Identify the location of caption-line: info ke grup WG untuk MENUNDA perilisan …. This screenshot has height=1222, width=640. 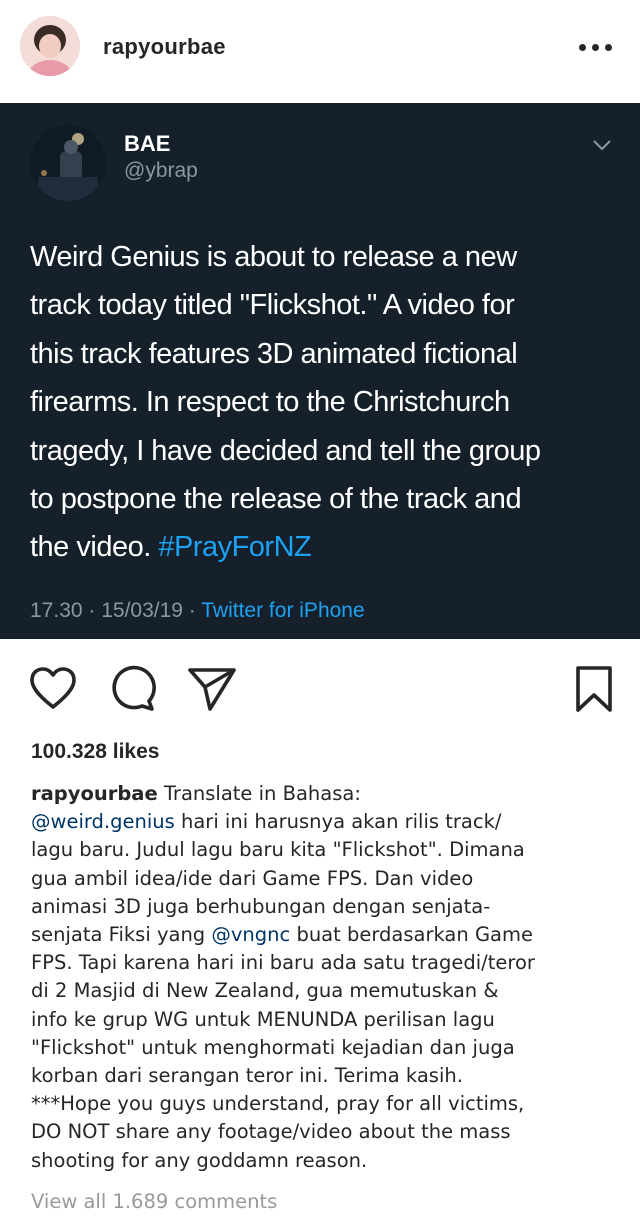
(263, 1019).